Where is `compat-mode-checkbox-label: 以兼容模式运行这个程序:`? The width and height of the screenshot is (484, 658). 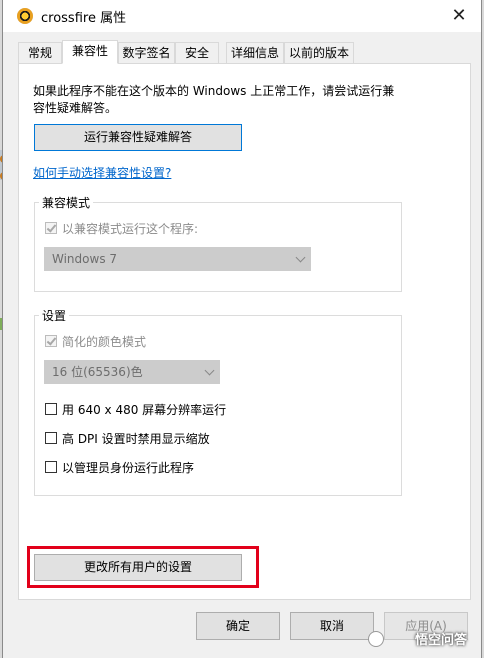
compat-mode-checkbox-label: 以兼容模式运行这个程序: is located at coordinates (130, 229).